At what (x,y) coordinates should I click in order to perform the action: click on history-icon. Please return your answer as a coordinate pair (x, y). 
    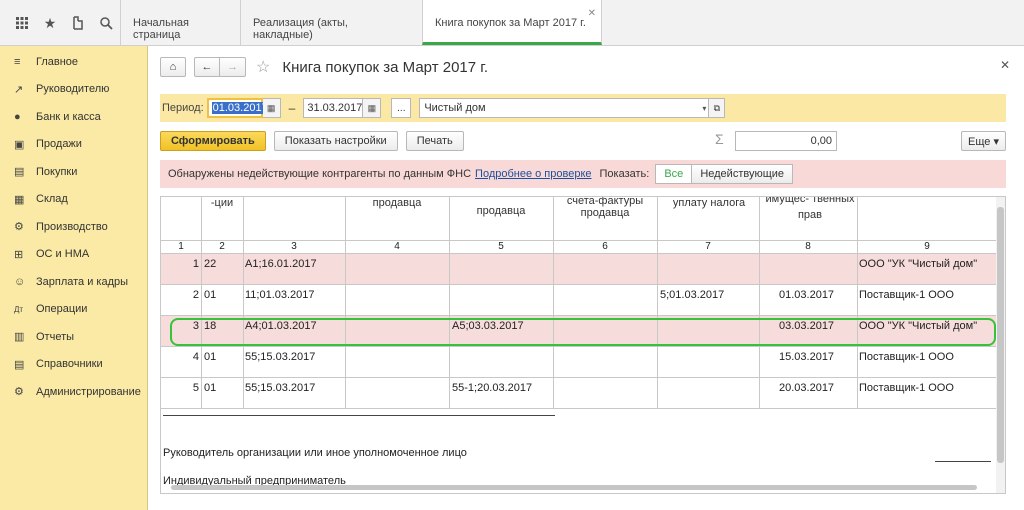
    Looking at the image, I should click on (78, 23).